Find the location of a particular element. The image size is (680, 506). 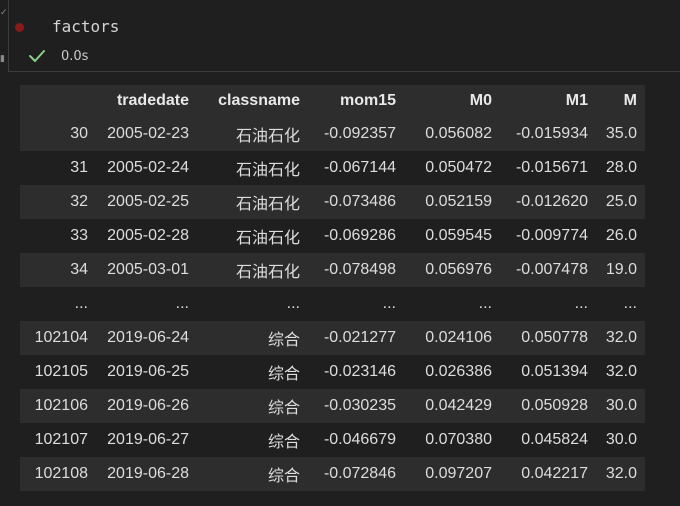

cell-m0: 0.050472 is located at coordinates (452, 168).